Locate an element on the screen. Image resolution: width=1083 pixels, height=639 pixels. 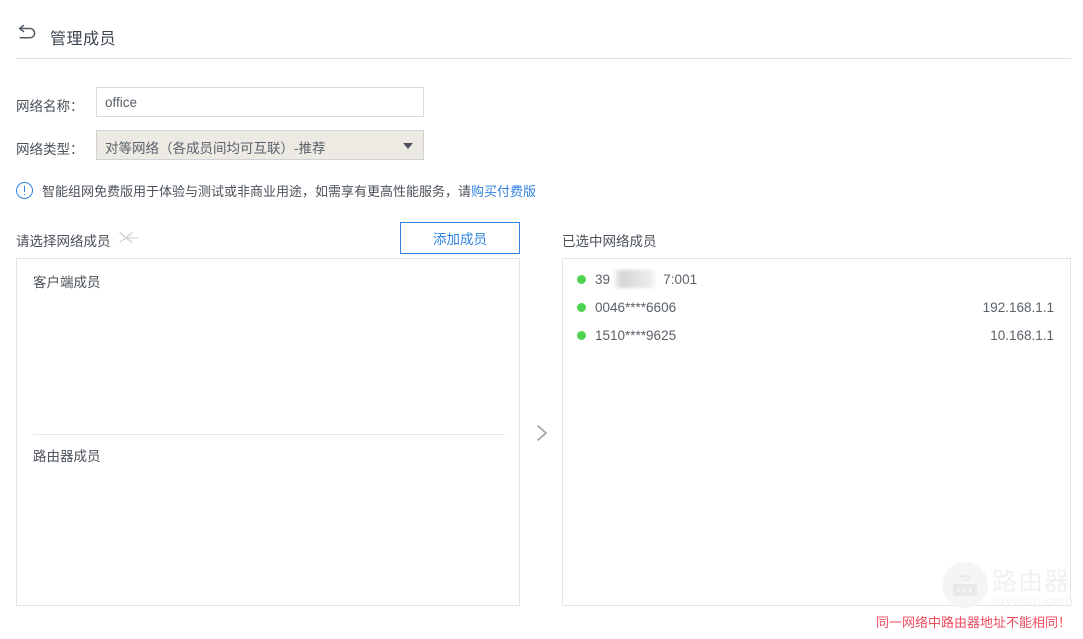
list-item: 1510****9625 10.168.1.1 is located at coordinates (816, 335).